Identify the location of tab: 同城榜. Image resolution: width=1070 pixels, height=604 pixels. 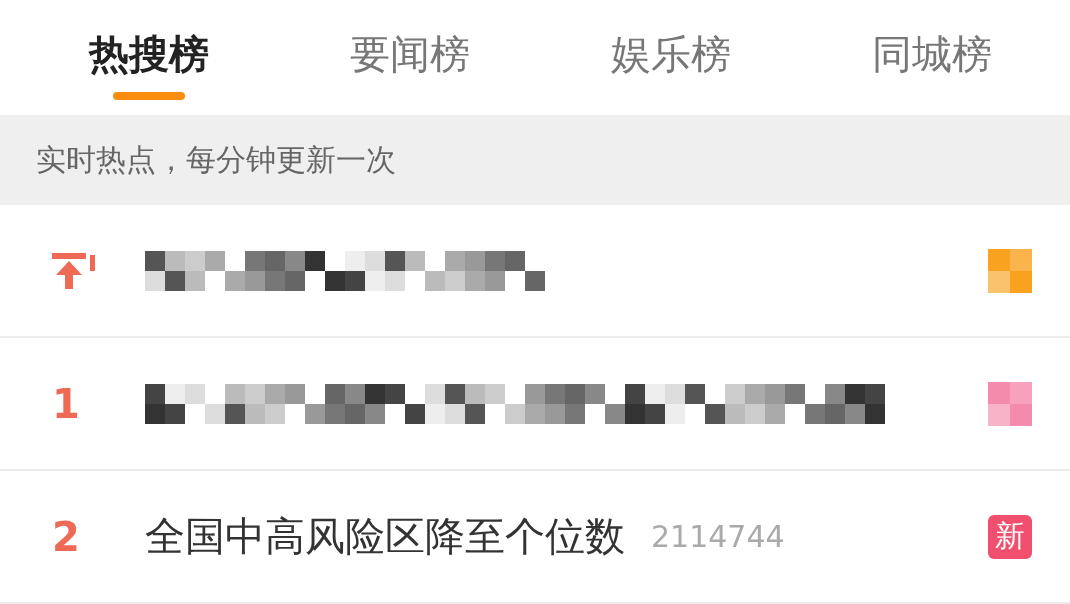
(931, 54).